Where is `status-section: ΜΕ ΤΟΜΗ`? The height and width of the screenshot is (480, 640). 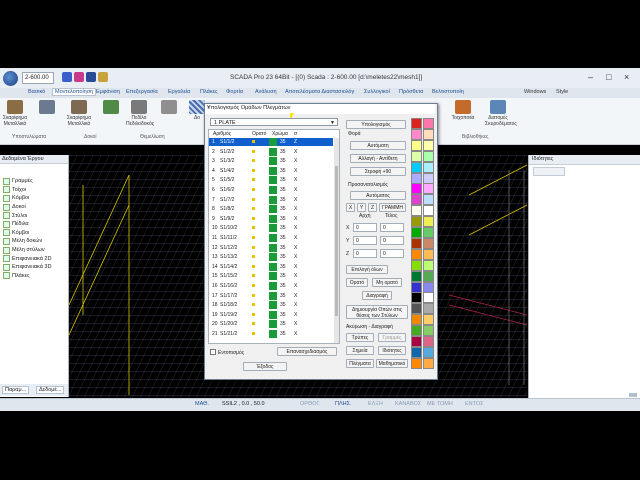
status-section: ΜΕ ΤΟΜΗ is located at coordinates (440, 404).